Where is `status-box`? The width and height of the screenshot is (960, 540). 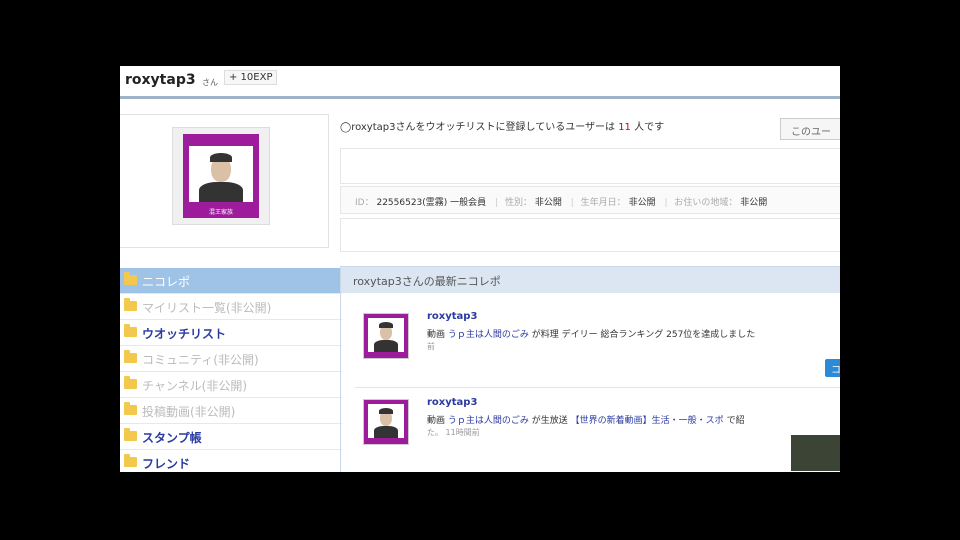
status-box is located at coordinates (590, 166).